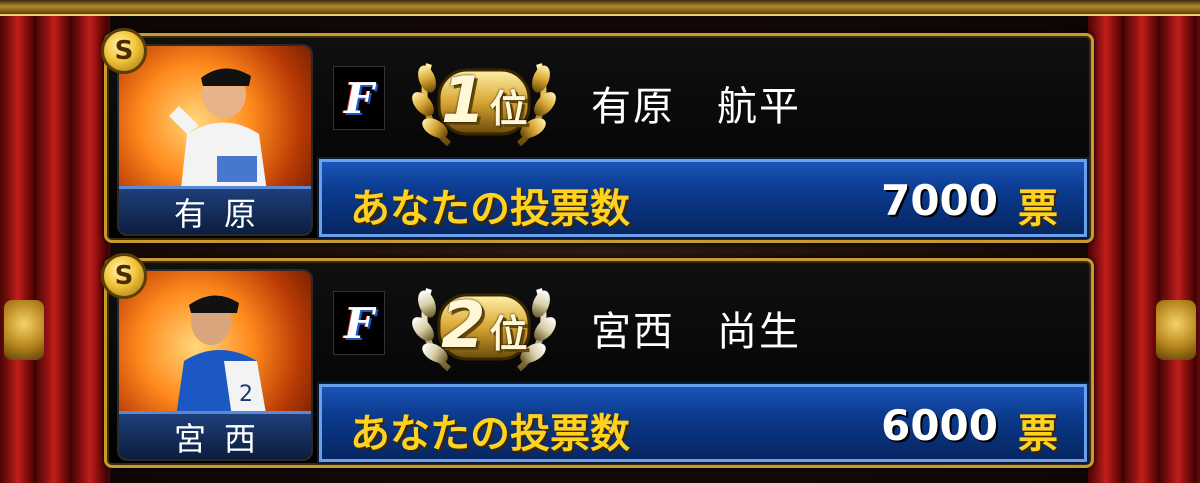  What do you see at coordinates (219, 137) in the screenshot?
I see `player-figure-icon` at bounding box center [219, 137].